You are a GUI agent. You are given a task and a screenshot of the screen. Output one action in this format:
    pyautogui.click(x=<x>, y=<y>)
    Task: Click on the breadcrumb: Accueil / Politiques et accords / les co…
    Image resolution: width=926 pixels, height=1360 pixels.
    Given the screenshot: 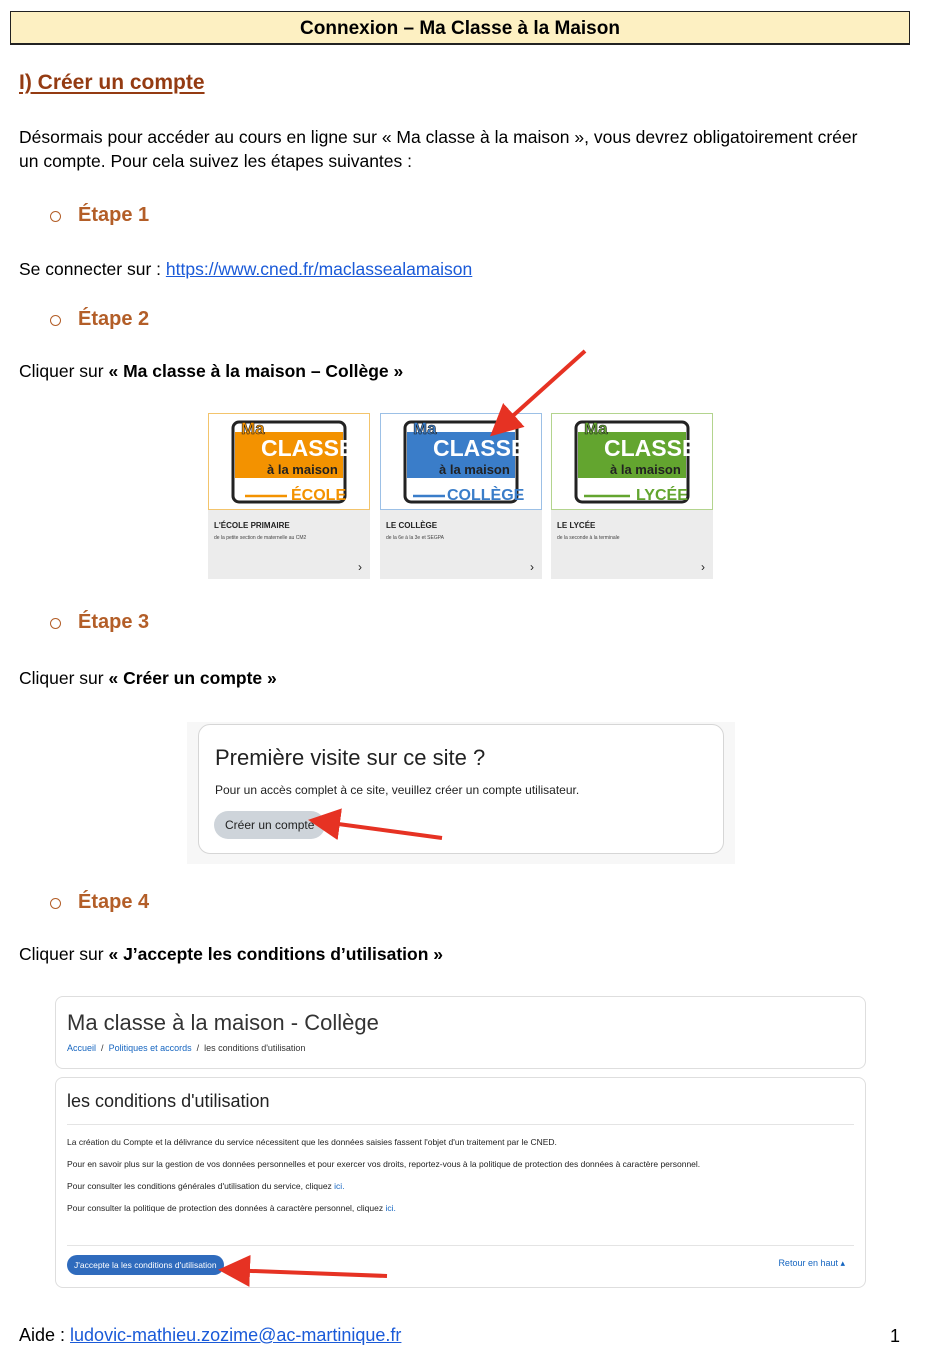 What is the action you would take?
    pyautogui.click(x=186, y=1048)
    